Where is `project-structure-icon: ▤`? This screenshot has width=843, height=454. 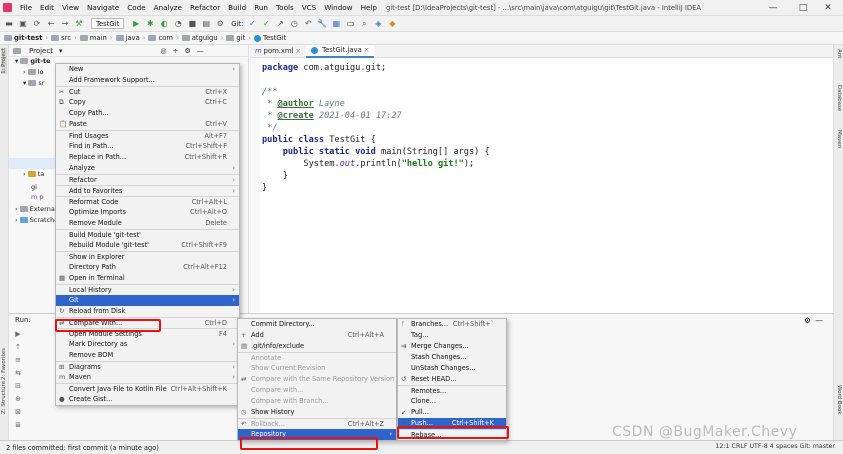 project-structure-icon: ▤ is located at coordinates (206, 23).